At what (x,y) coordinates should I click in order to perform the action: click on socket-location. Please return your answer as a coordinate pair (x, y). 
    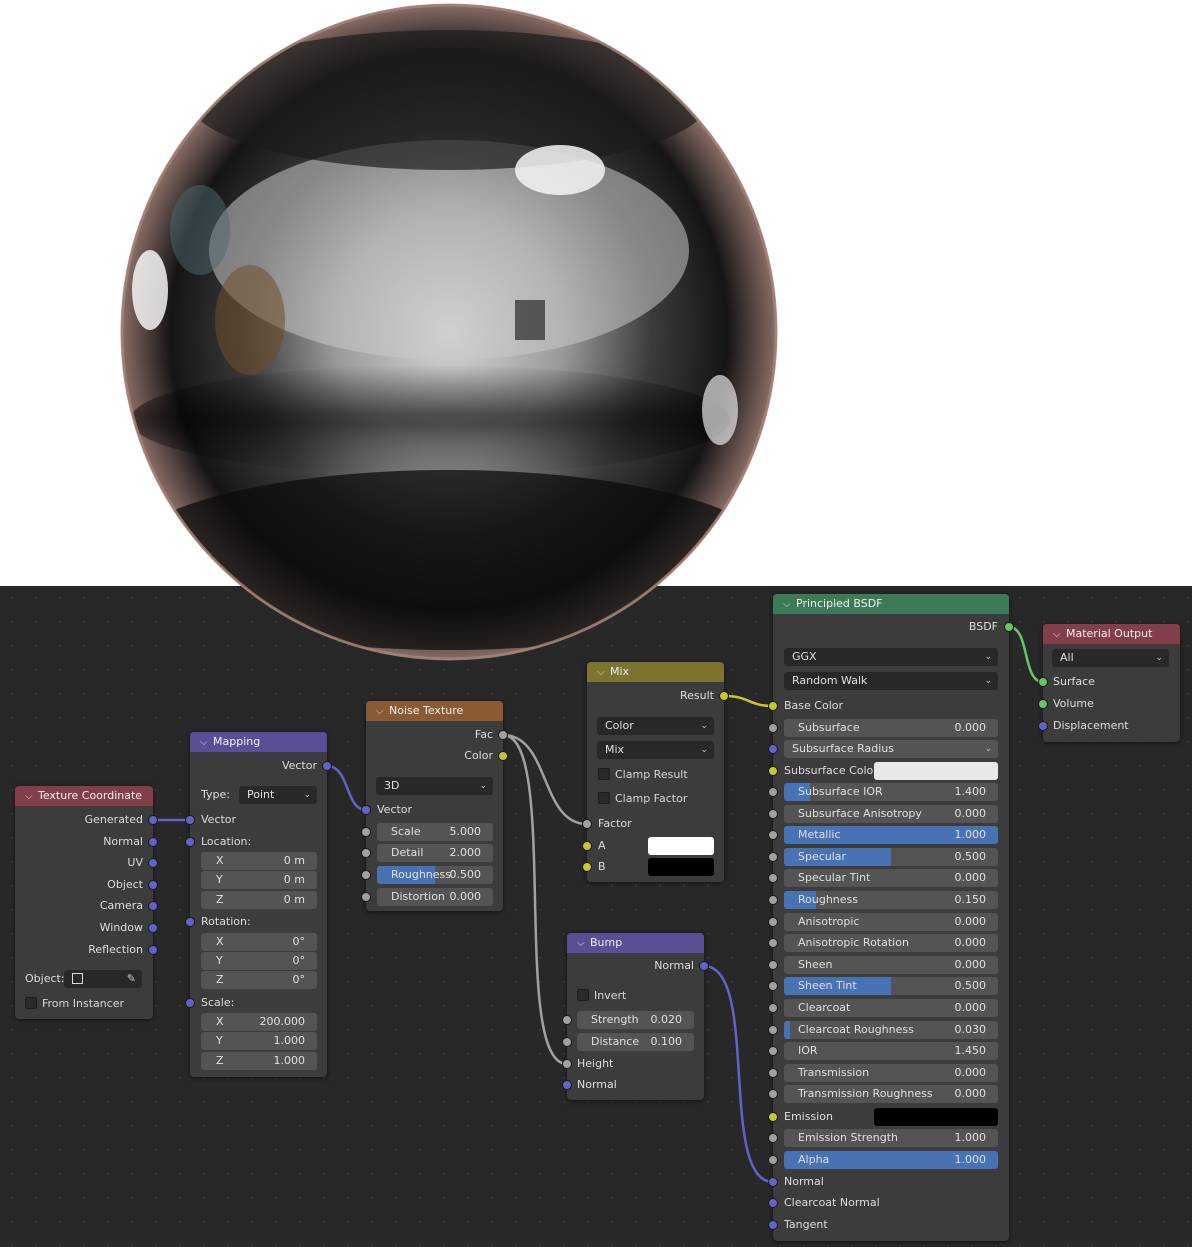
    Looking at the image, I should click on (190, 842).